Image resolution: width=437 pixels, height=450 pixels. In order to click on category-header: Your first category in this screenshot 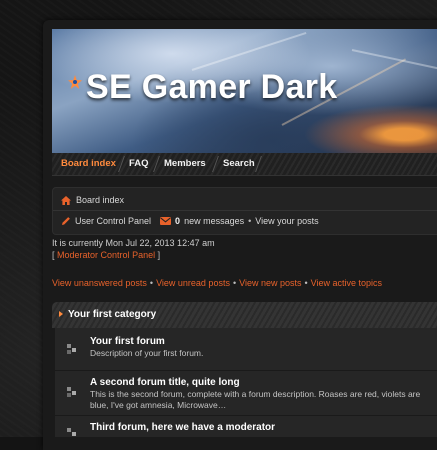, I will do `click(244, 315)`.